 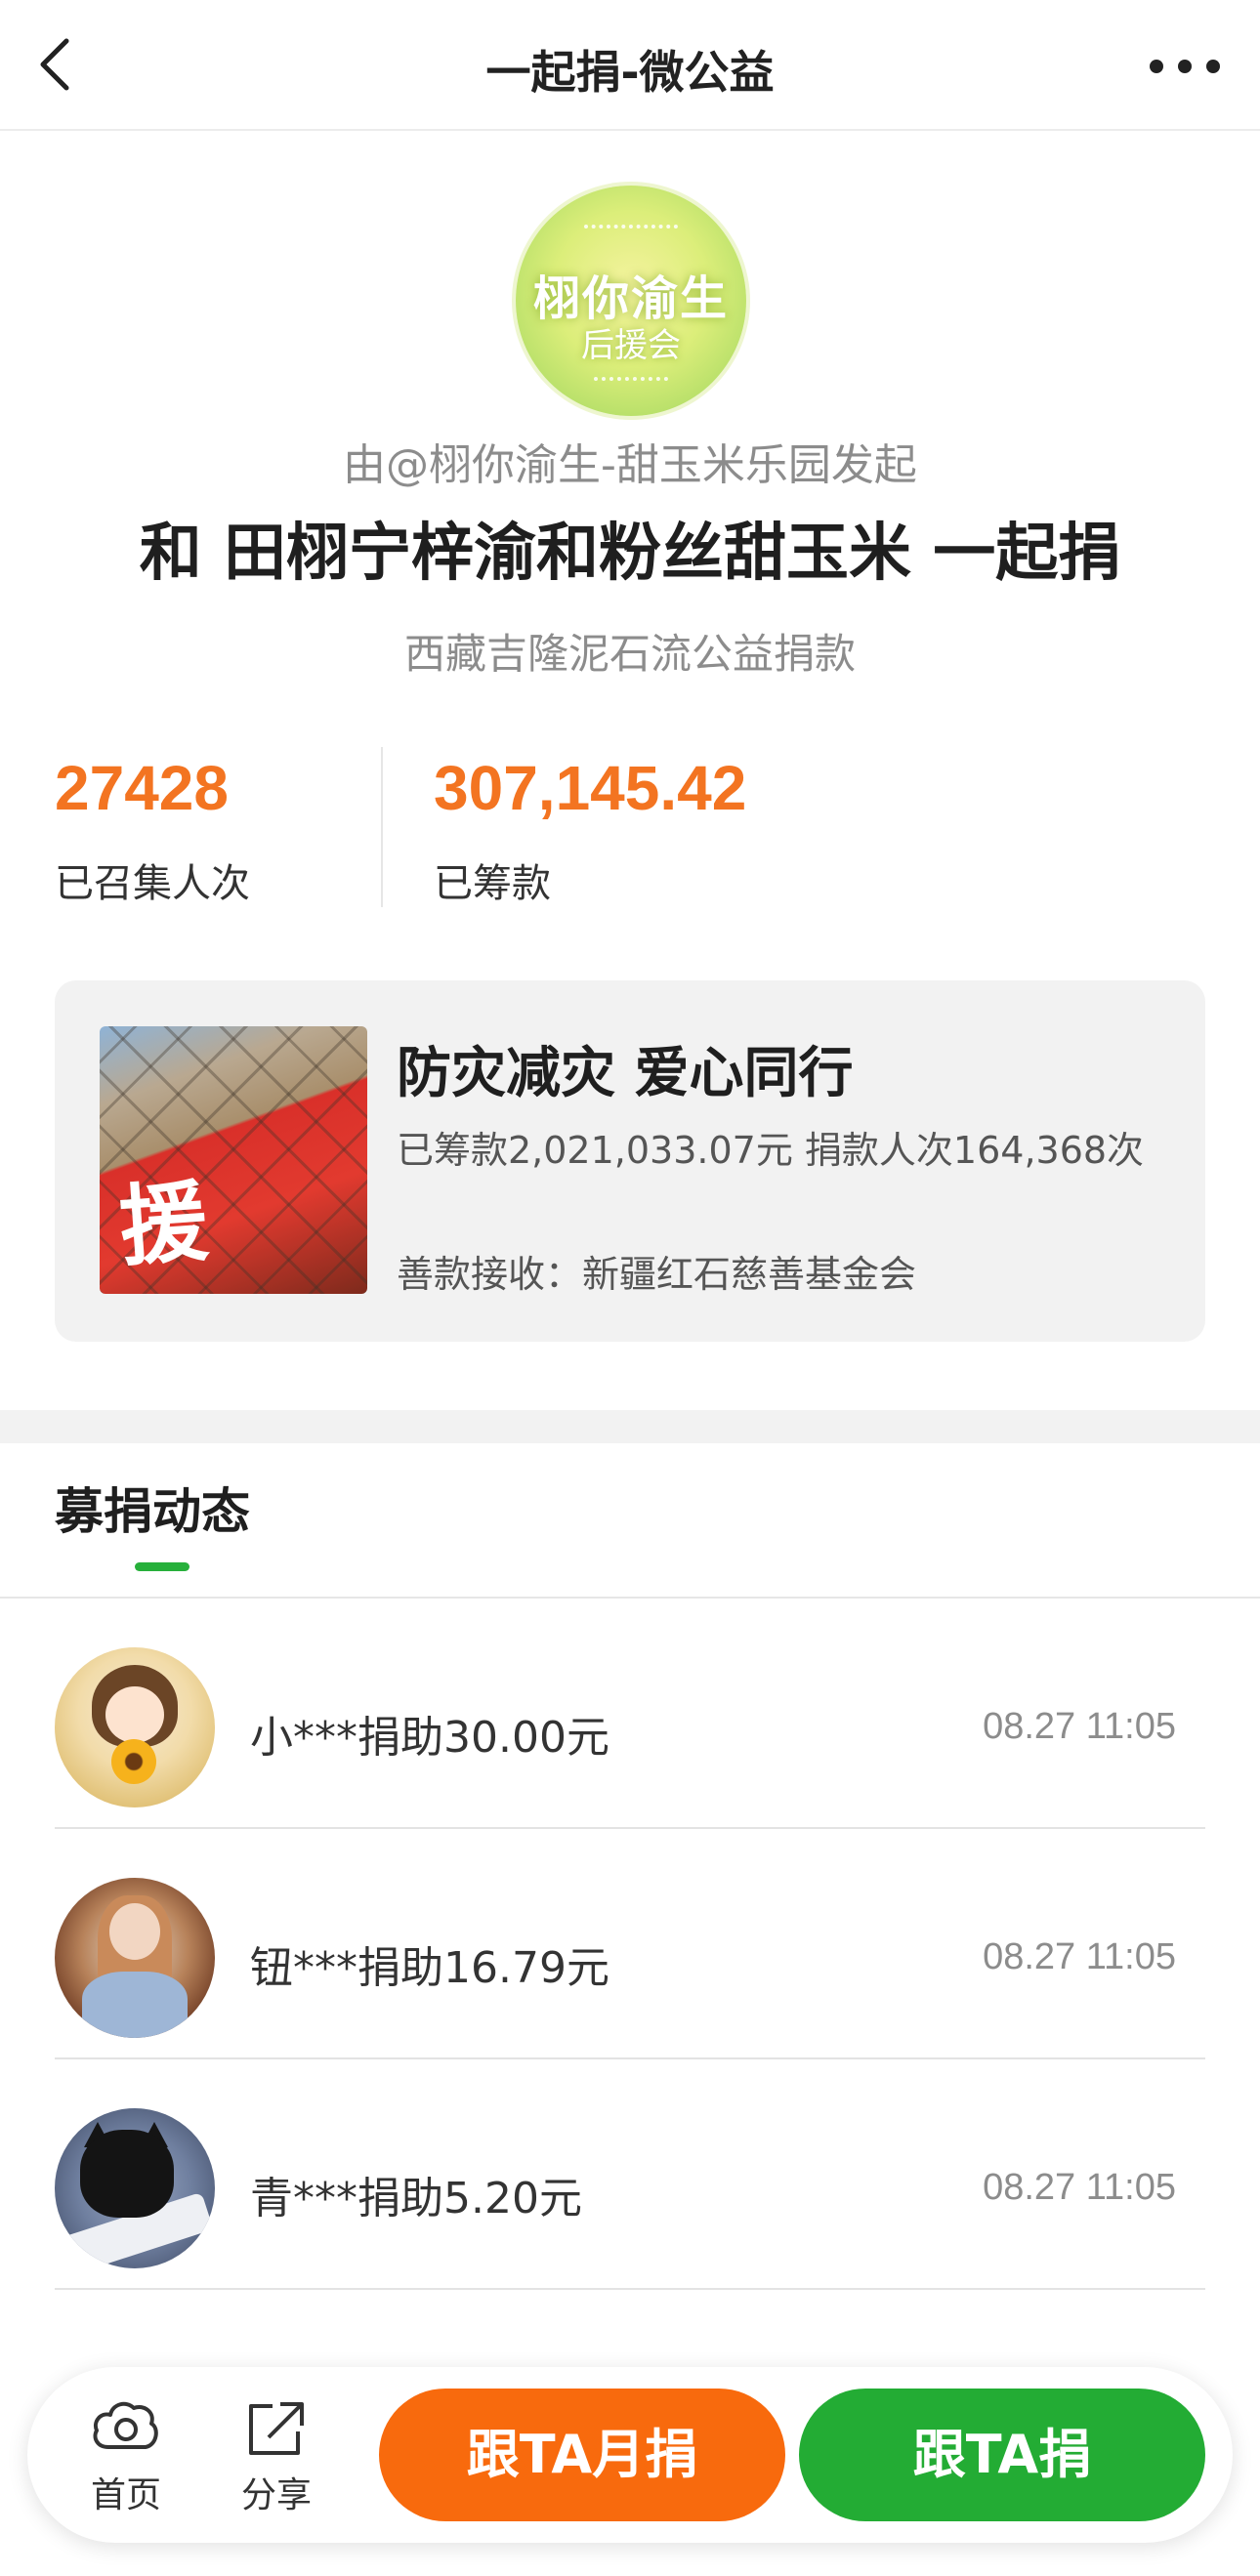 I want to click on project-receiver: 善款接收：新疆红石慈善基金会, so click(x=657, y=1274).